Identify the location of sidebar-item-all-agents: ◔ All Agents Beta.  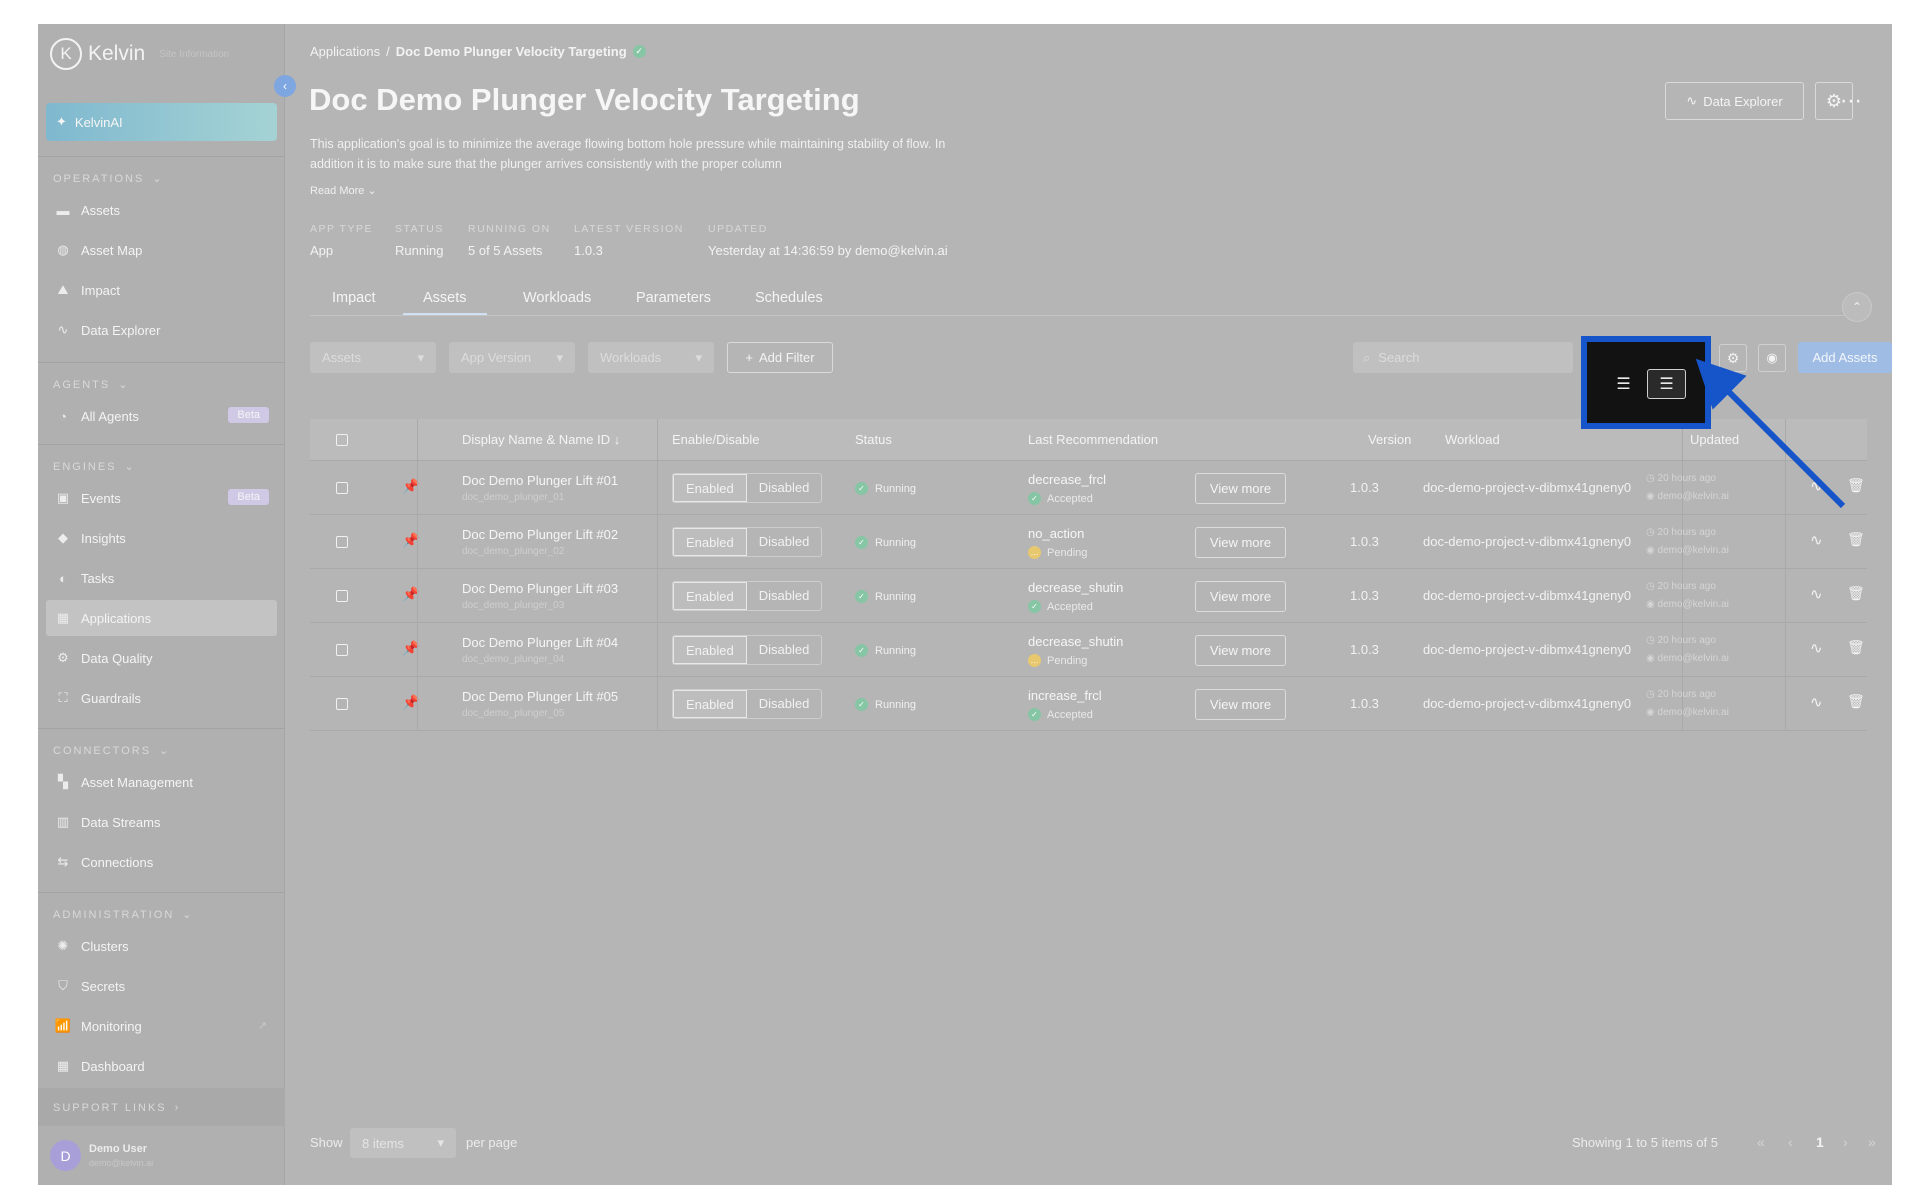
(161, 416).